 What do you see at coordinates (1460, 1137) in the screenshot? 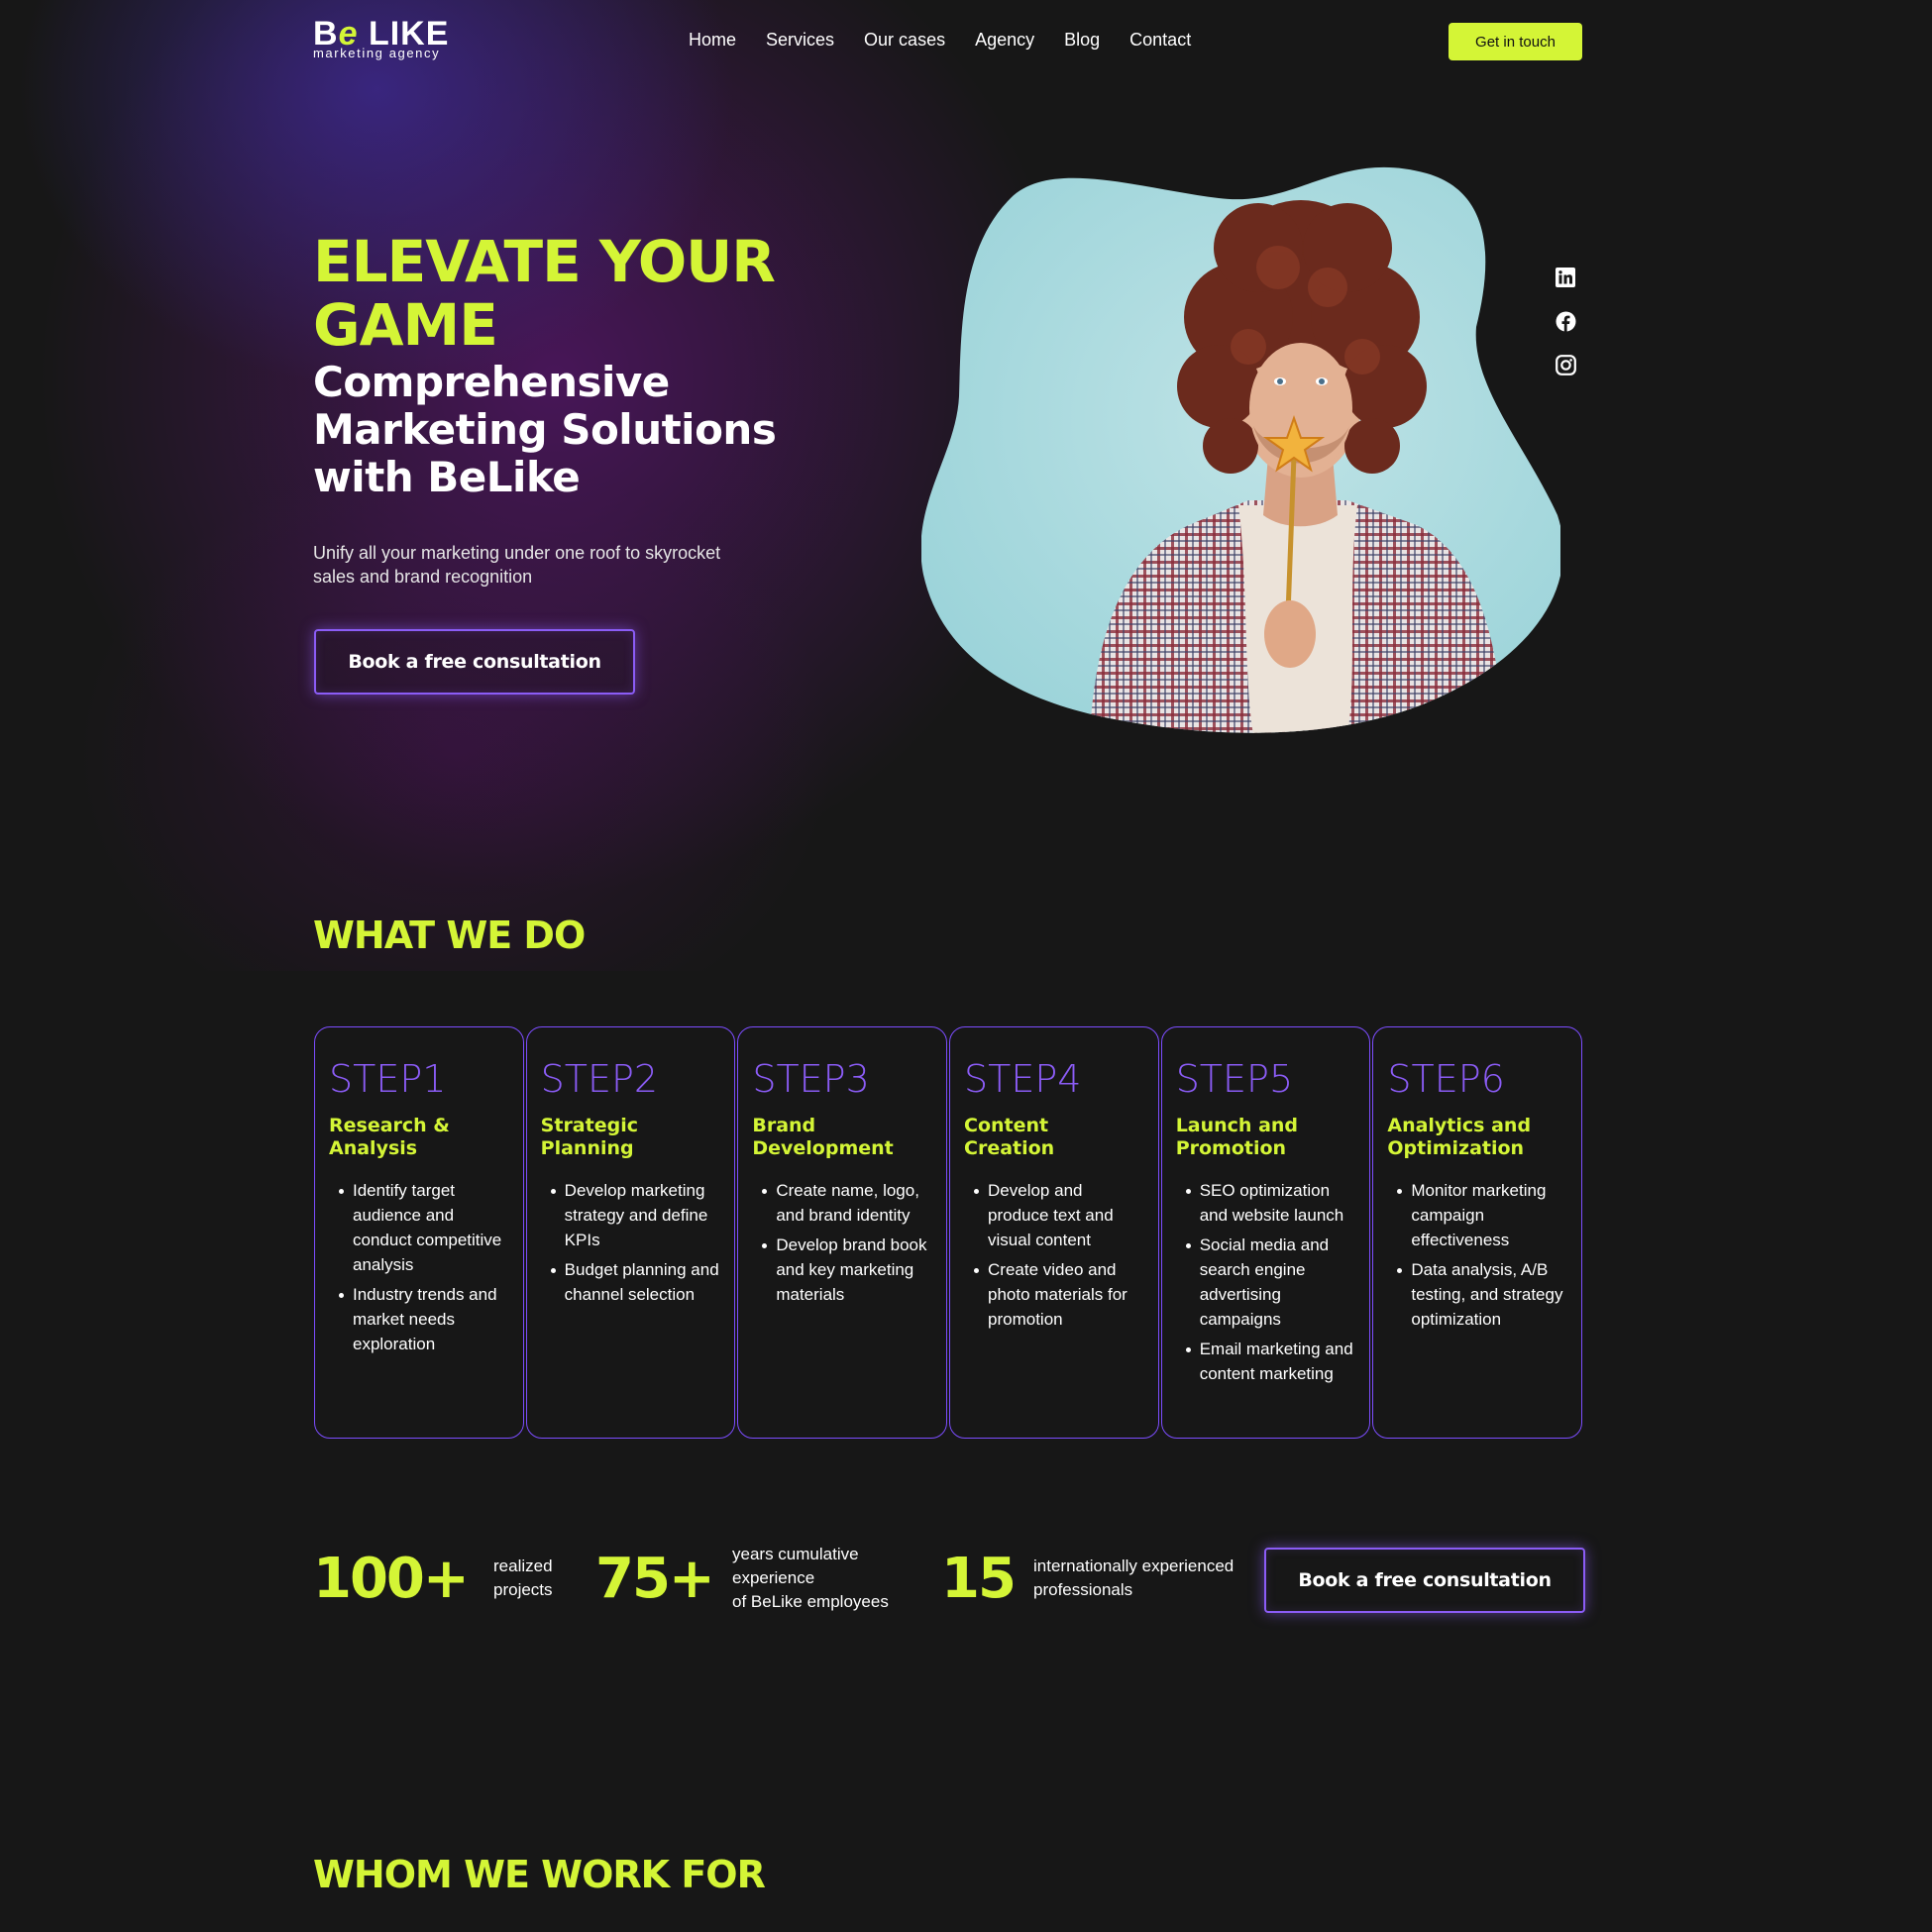
I see `step-title: Analytics and Optimization` at bounding box center [1460, 1137].